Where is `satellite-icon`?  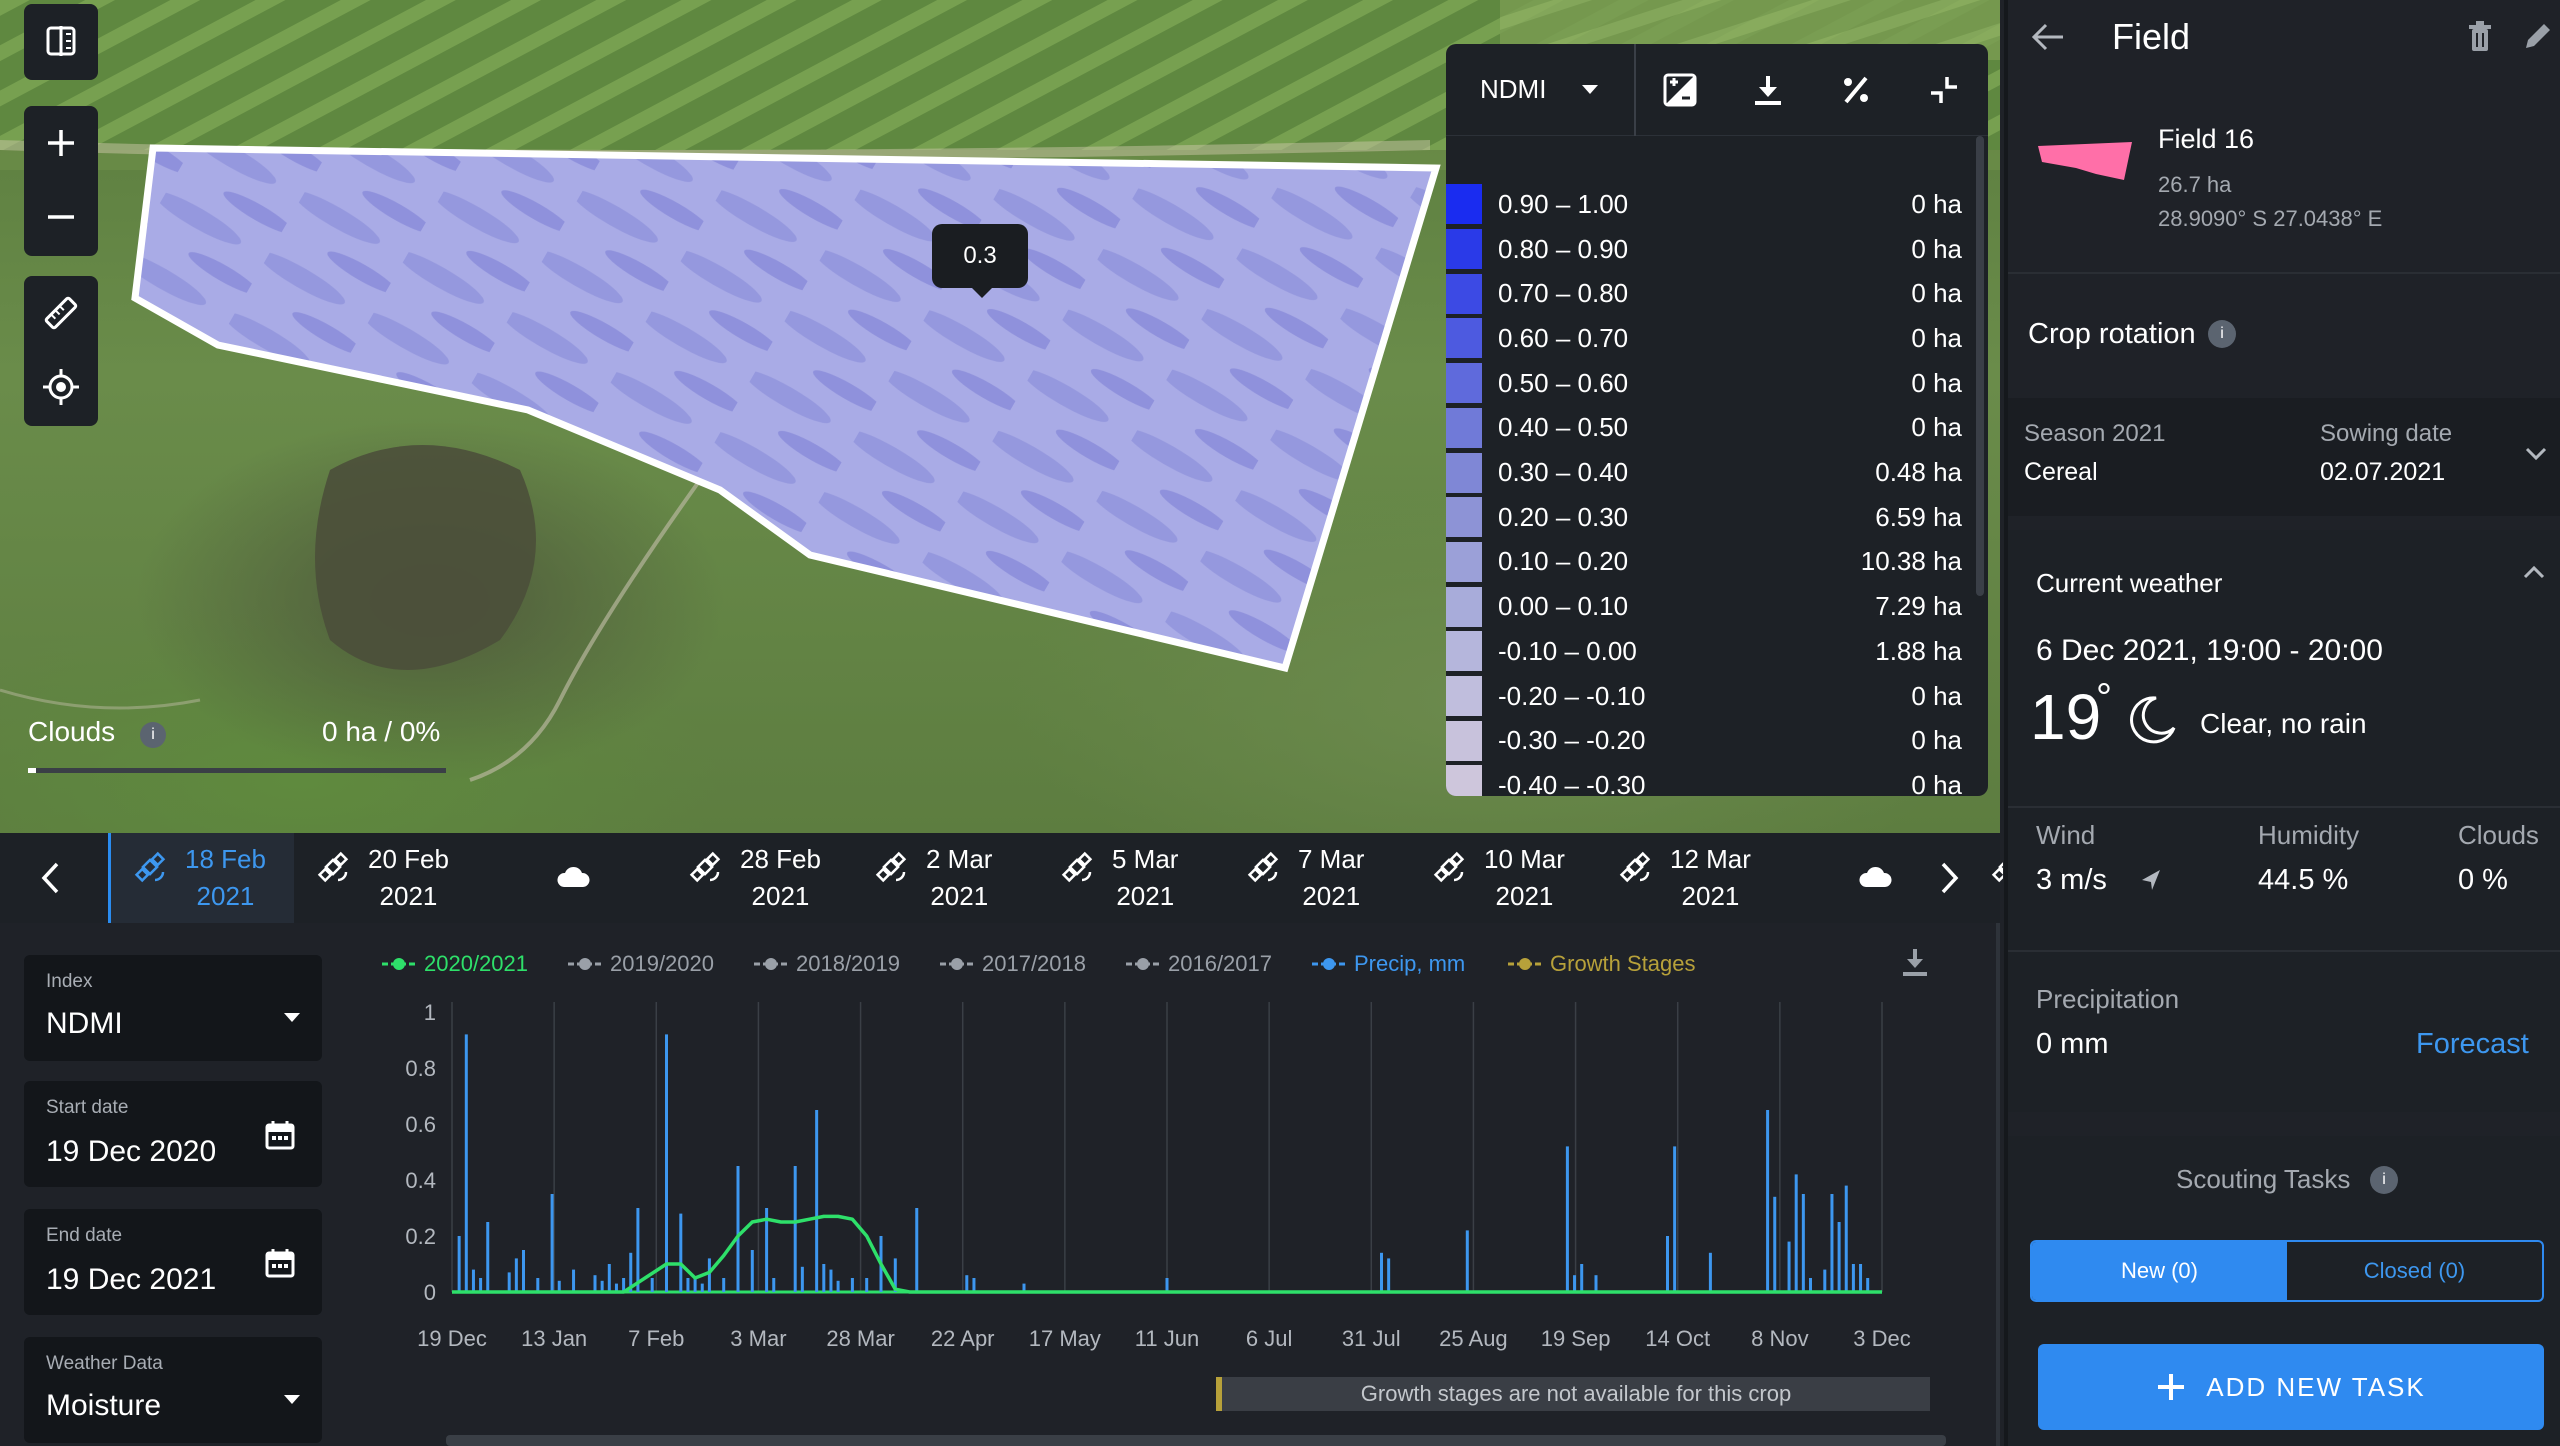 satellite-icon is located at coordinates (1263, 867).